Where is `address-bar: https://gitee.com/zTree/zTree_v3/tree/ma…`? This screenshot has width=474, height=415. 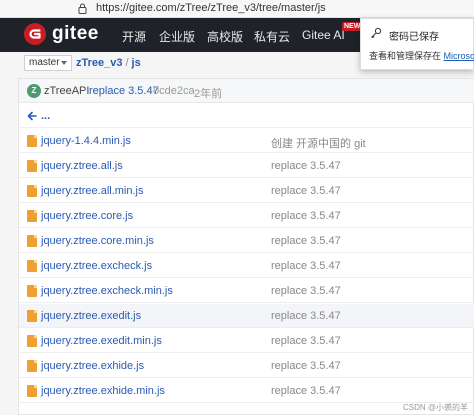 address-bar: https://gitee.com/zTree/zTree_v3/tree/ma… is located at coordinates (237, 9).